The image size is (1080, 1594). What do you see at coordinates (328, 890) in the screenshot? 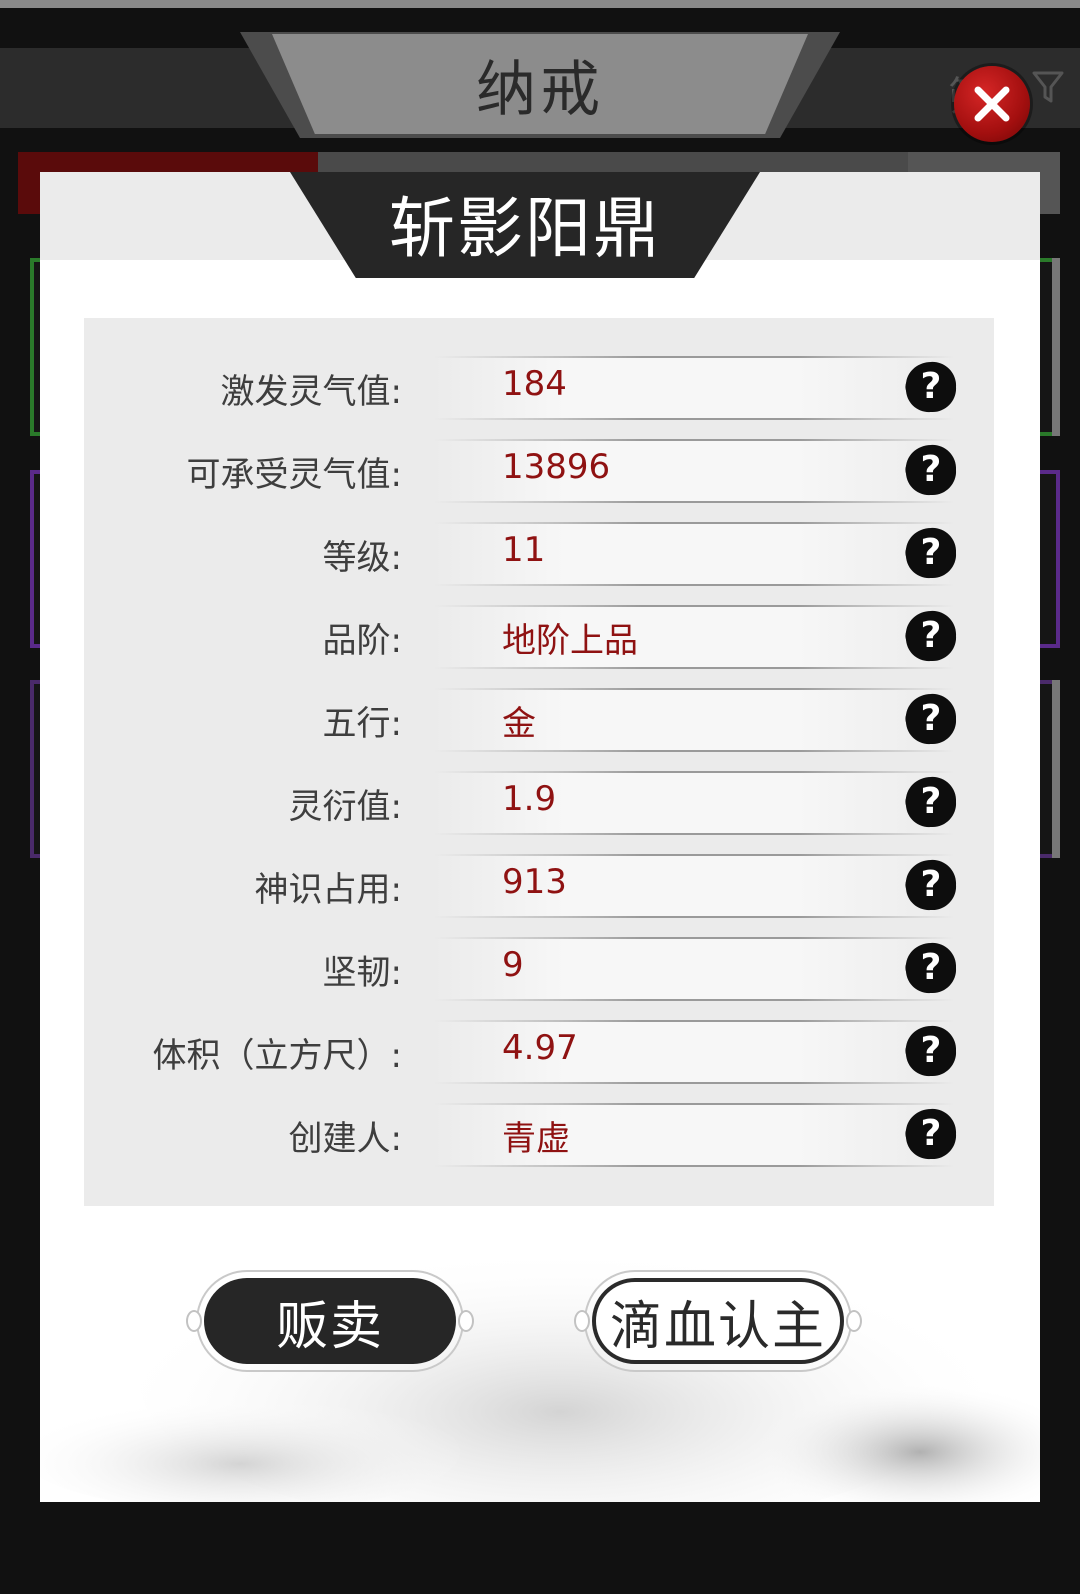
I see `stat-label: 神识占用:` at bounding box center [328, 890].